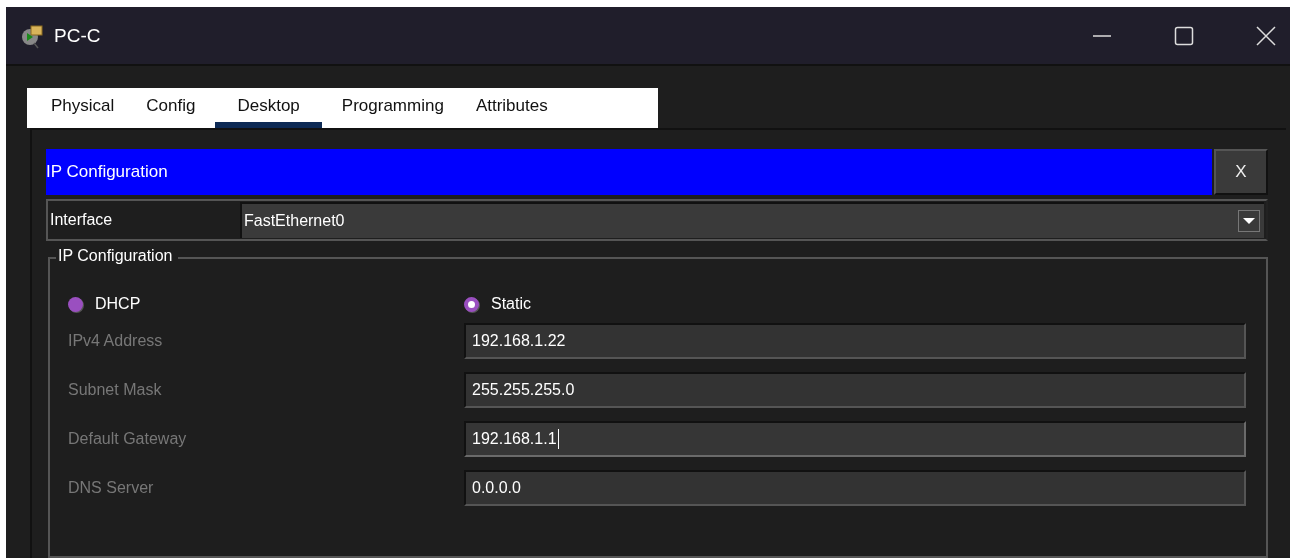 This screenshot has width=1290, height=558. What do you see at coordinates (1266, 35) in the screenshot?
I see `close-icon` at bounding box center [1266, 35].